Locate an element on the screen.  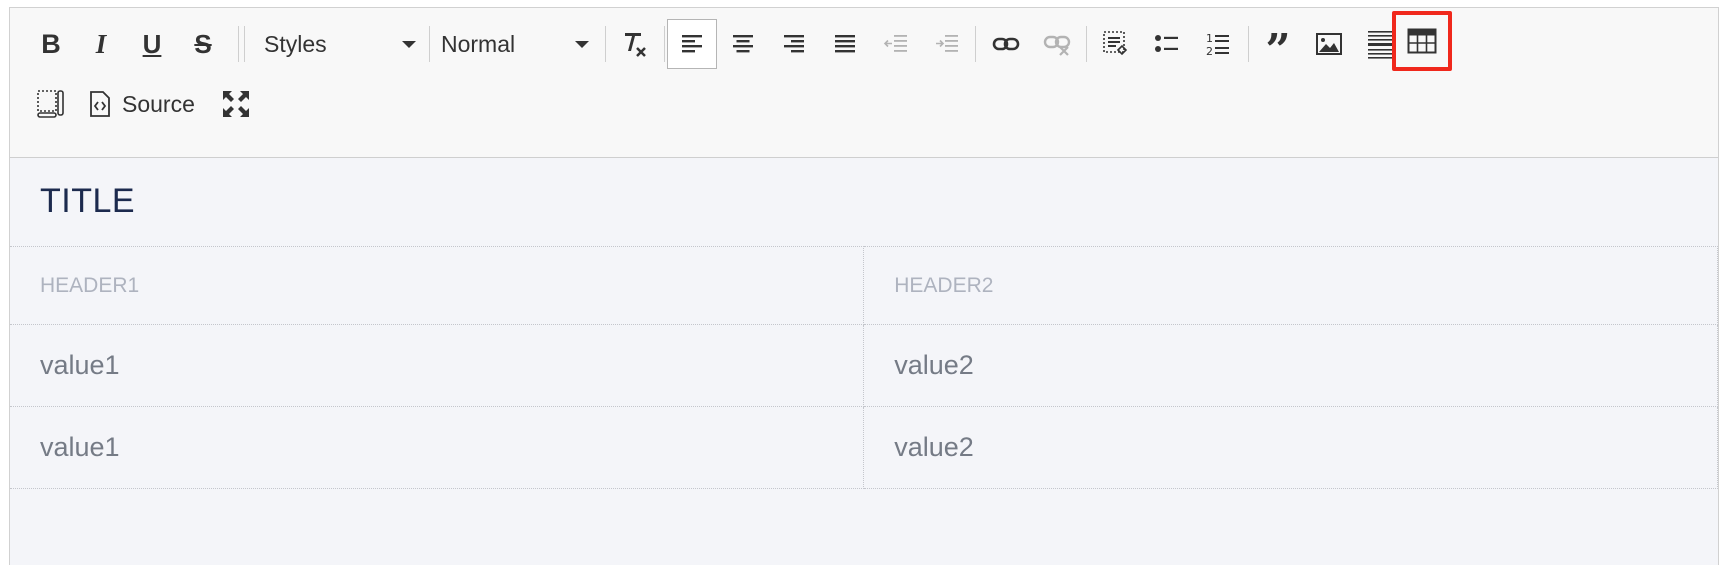
blockquote-button: ” is located at coordinates (1278, 46).